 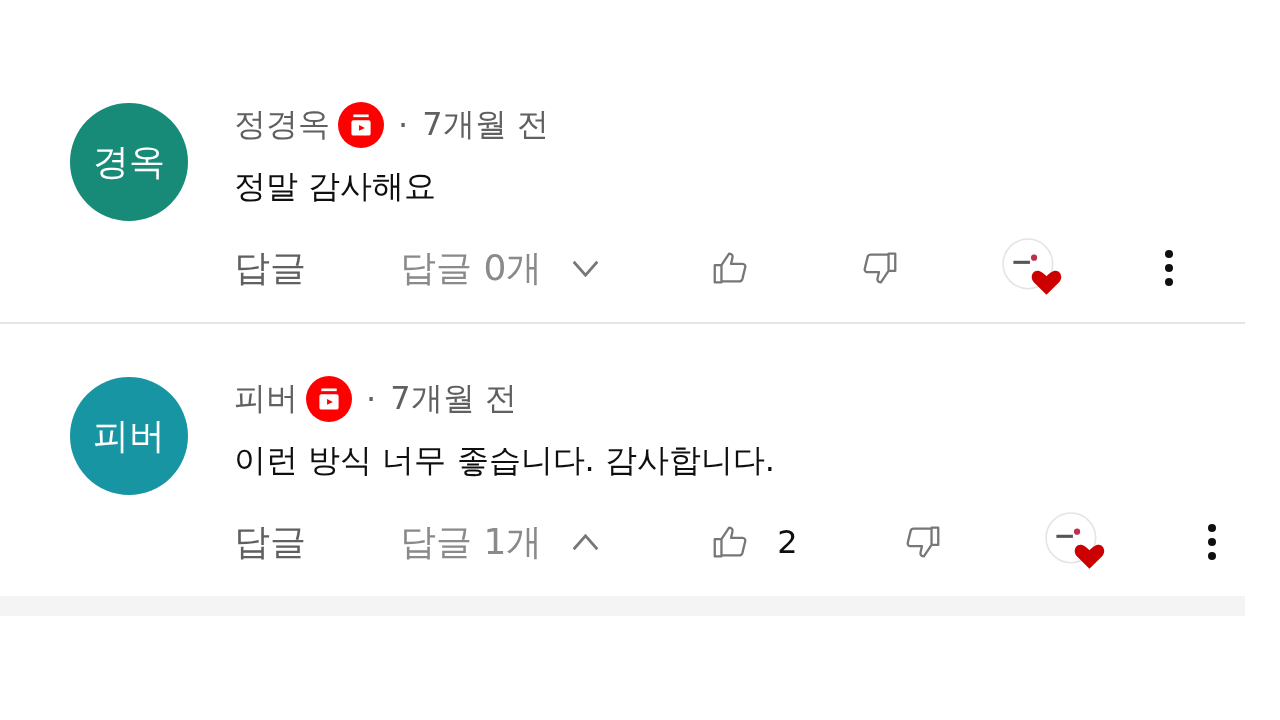 What do you see at coordinates (282, 125) in the screenshot?
I see `author-name: 정경옥` at bounding box center [282, 125].